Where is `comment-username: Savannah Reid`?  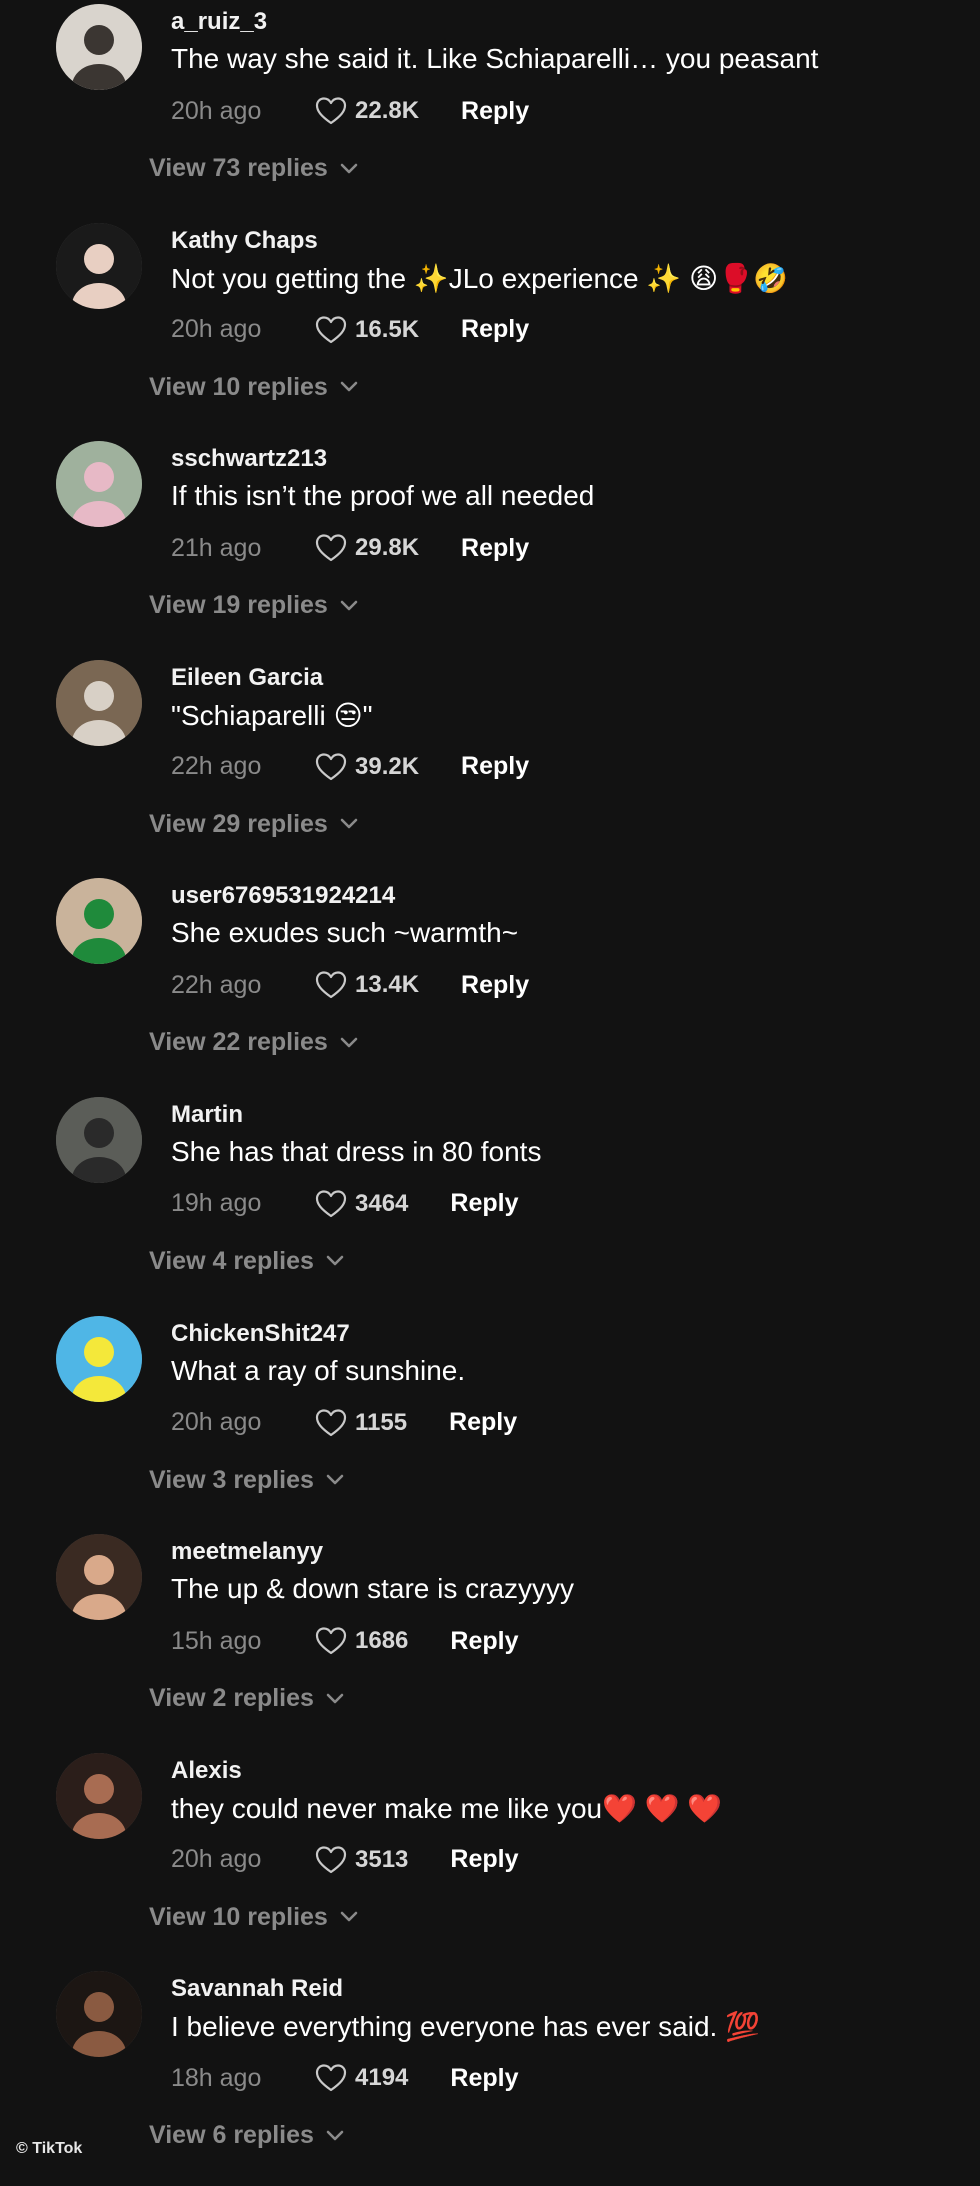 comment-username: Savannah Reid is located at coordinates (257, 1989).